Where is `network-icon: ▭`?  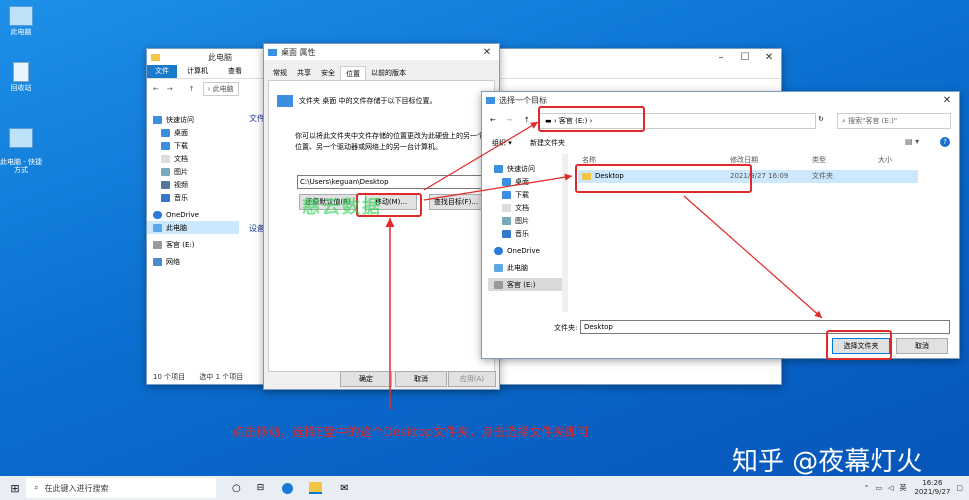 network-icon: ▭ is located at coordinates (878, 488).